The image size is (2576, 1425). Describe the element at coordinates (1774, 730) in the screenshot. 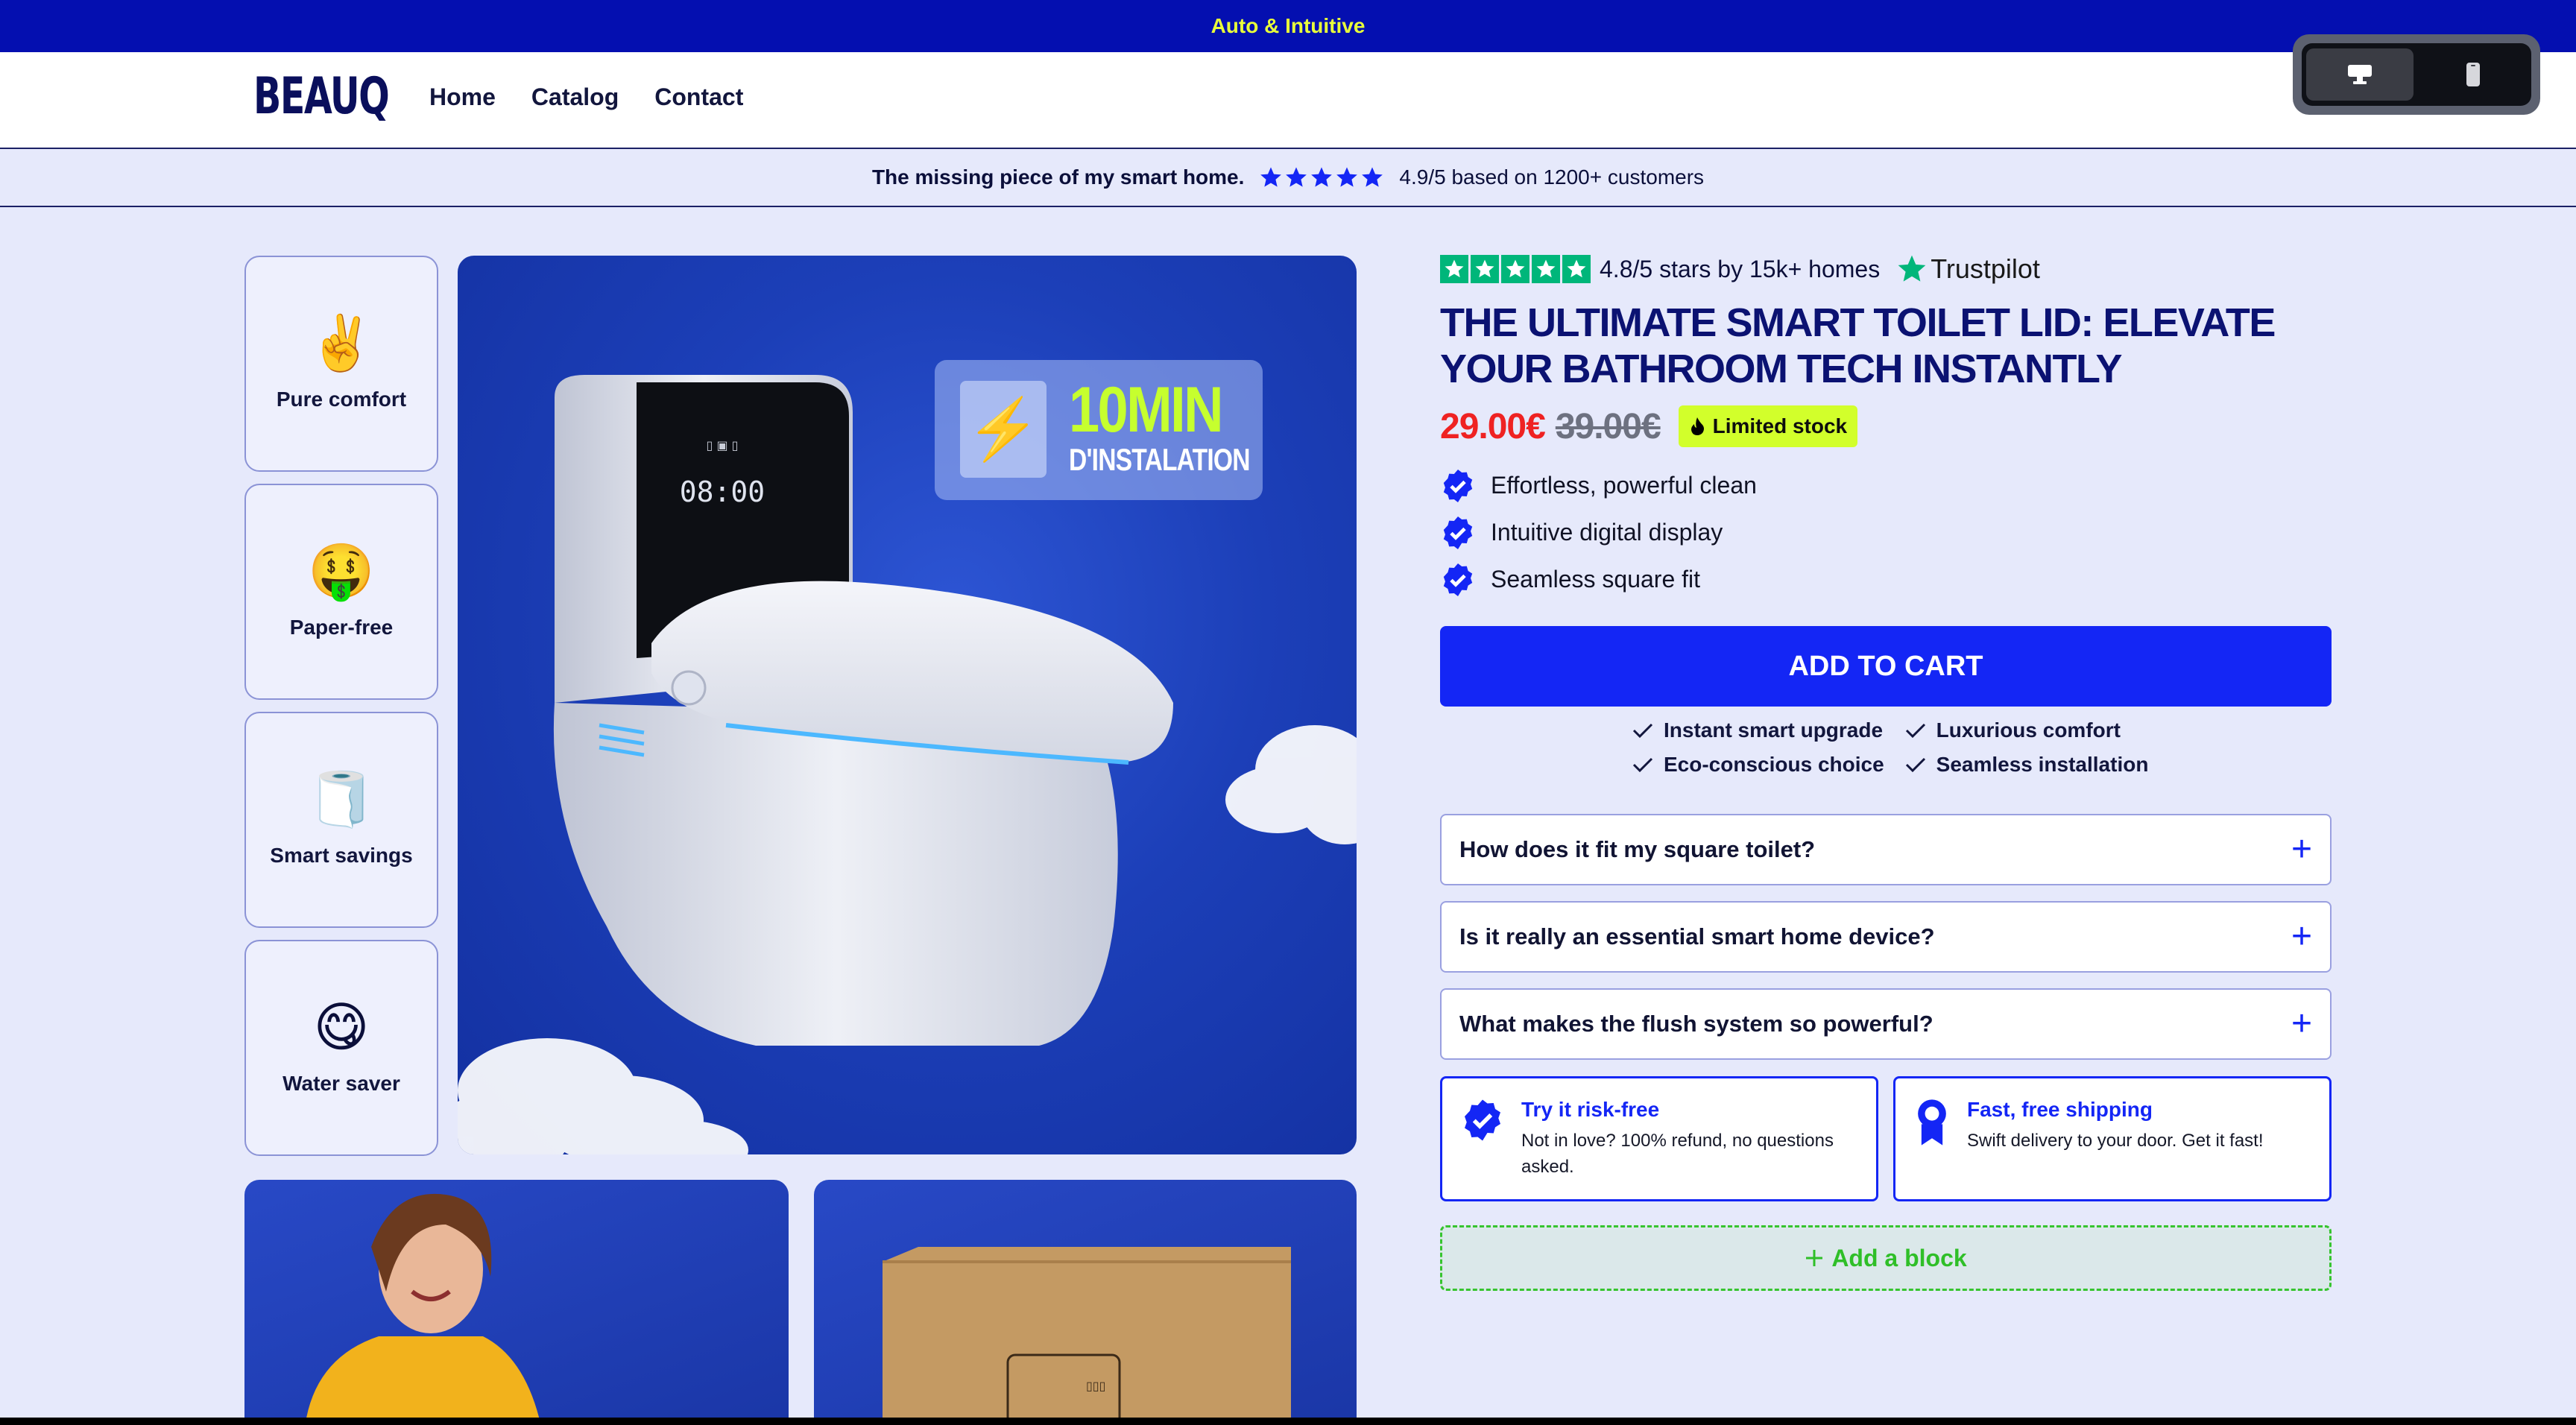

I see `benefit-label: Instant smart upgrade` at that location.